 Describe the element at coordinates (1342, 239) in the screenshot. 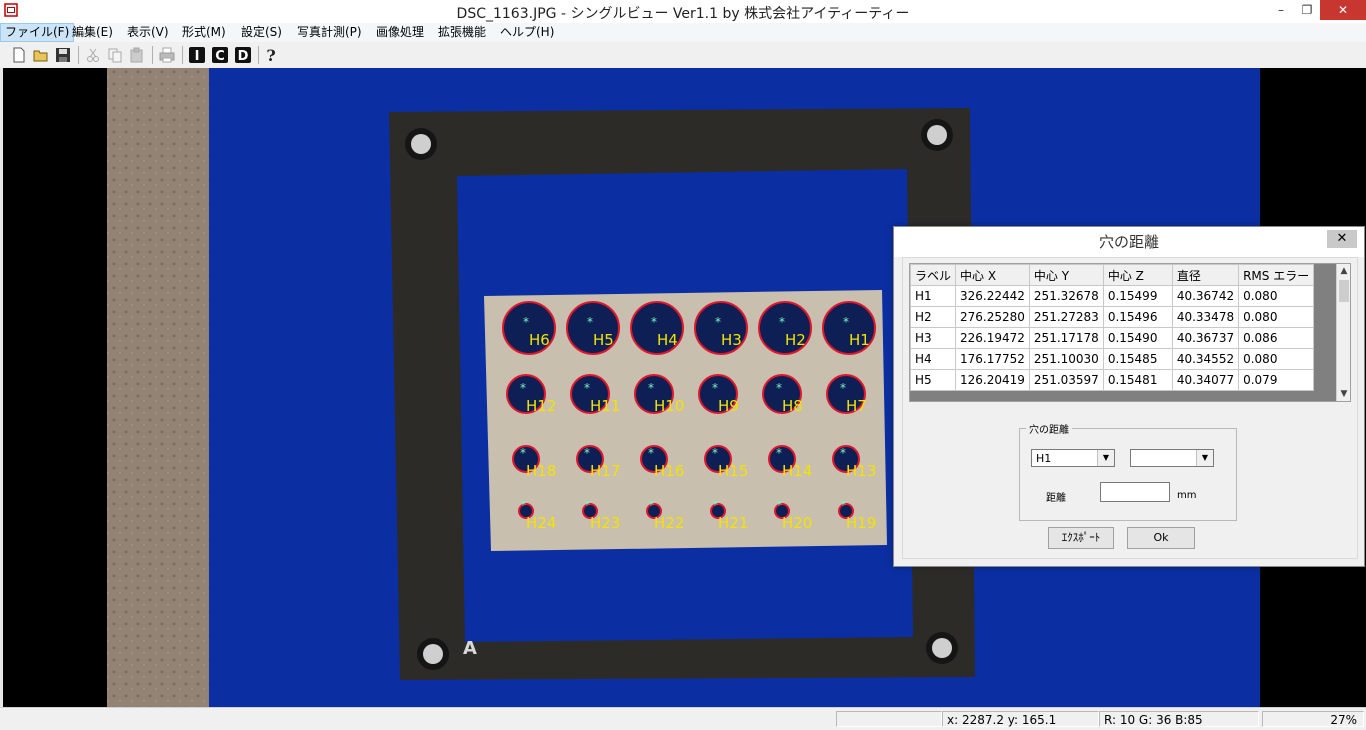

I see `dialog-close-button: ✕` at that location.